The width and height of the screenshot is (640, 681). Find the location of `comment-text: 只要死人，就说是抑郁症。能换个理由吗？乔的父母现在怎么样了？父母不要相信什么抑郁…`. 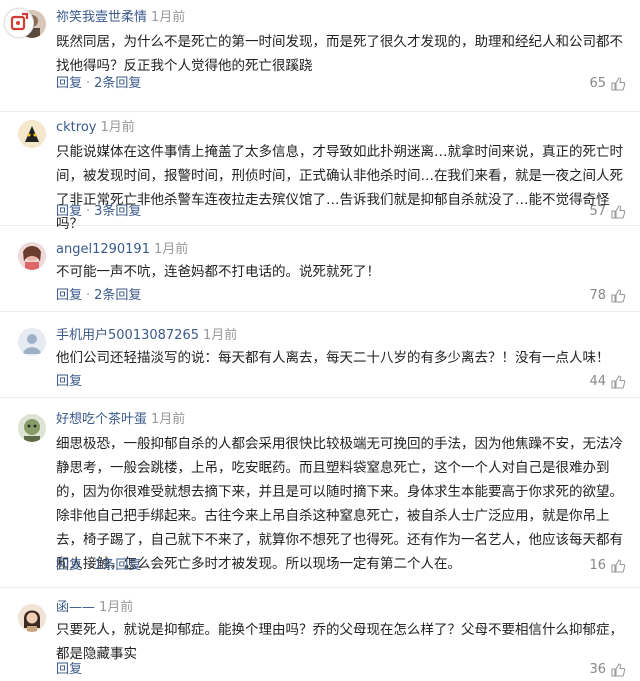

comment-text: 只要死人，就说是抑郁症。能换个理由吗？乔的父母现在怎么样了？父母不要相信什么抑郁… is located at coordinates (339, 642).